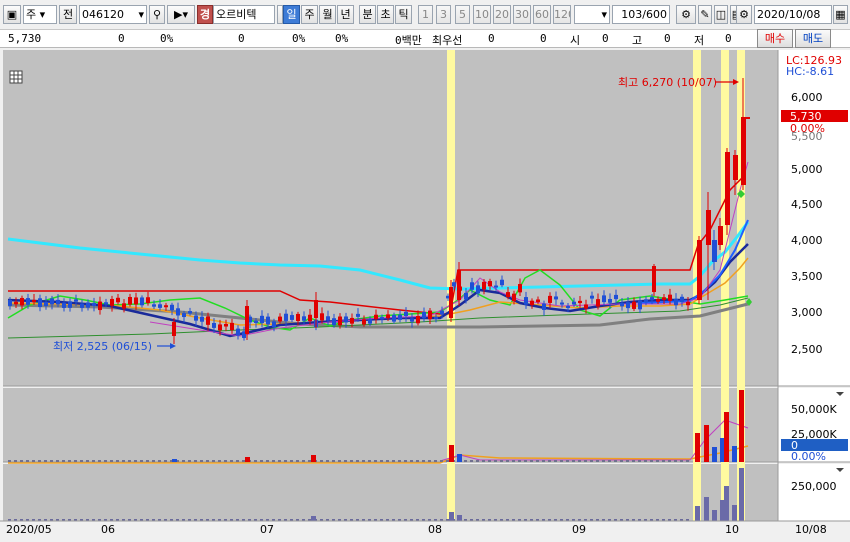  I want to click on draw-icon: ✎, so click(705, 14).